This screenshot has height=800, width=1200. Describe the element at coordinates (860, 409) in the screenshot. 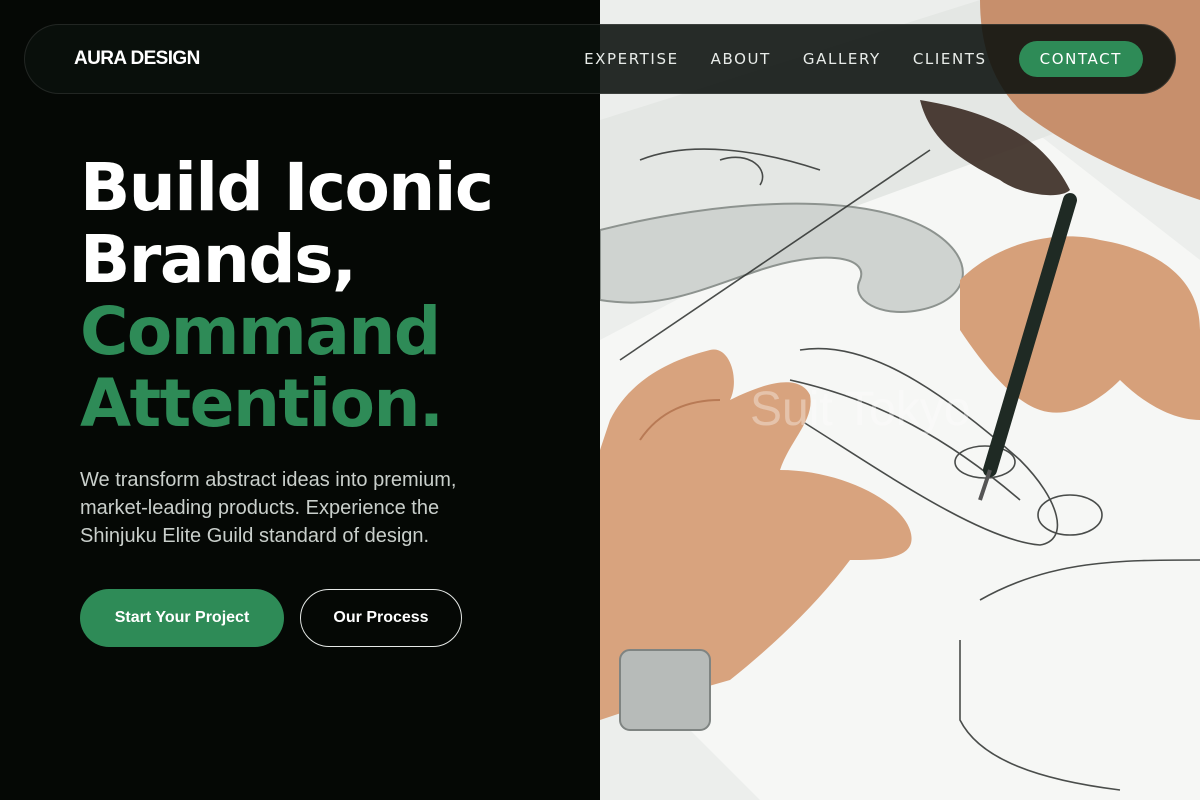

I see `svg-text: Suit Tokyo` at that location.